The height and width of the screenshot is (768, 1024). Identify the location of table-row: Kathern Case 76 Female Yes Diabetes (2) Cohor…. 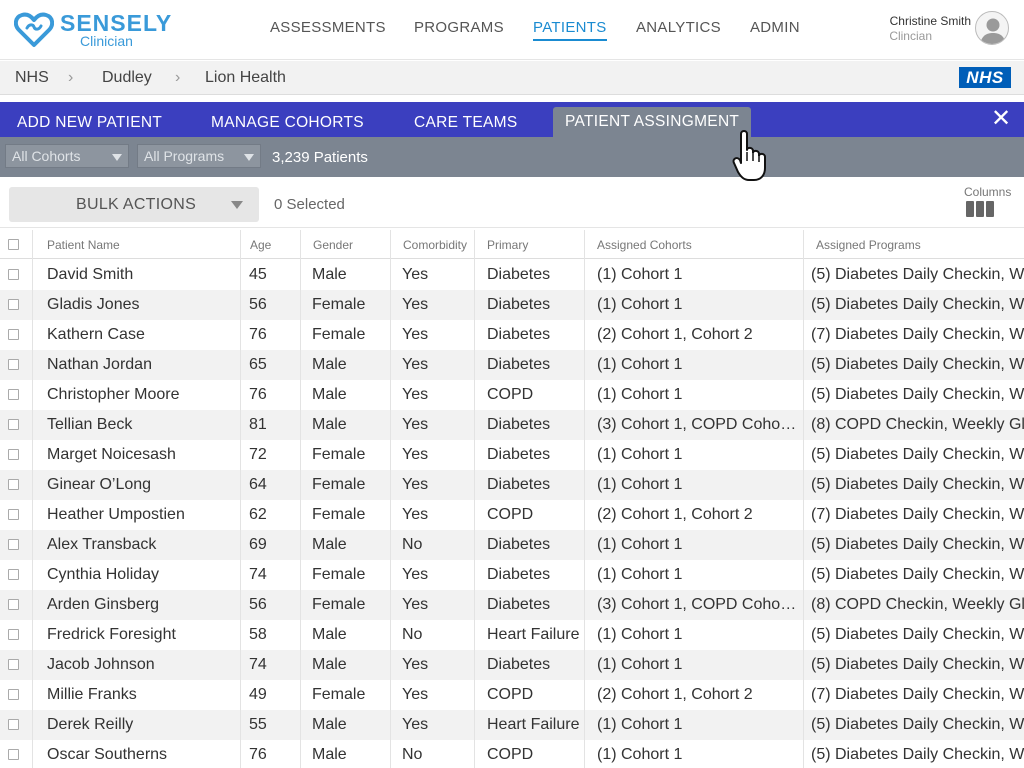
(512, 335).